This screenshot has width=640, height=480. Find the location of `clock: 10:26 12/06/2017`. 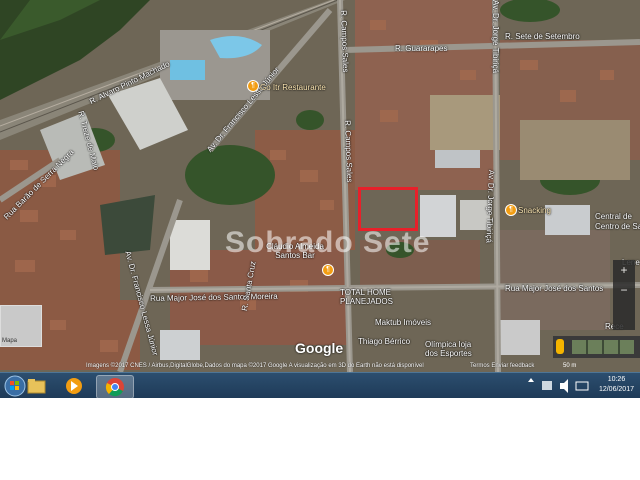

clock: 10:26 12/06/2017 is located at coordinates (616, 385).